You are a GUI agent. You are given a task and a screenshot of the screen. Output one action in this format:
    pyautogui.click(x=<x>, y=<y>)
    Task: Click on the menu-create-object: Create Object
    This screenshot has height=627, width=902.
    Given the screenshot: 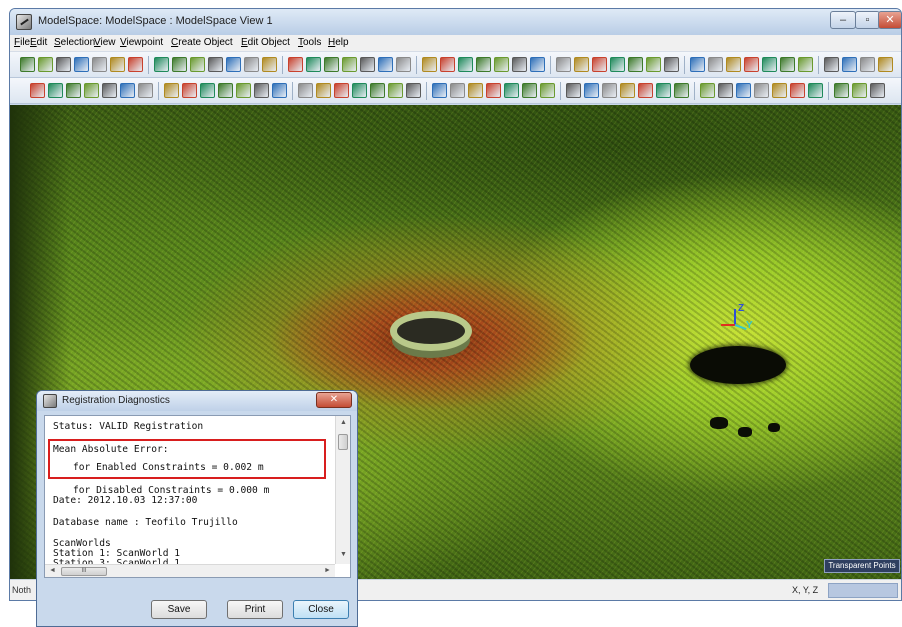 What is the action you would take?
    pyautogui.click(x=202, y=42)
    